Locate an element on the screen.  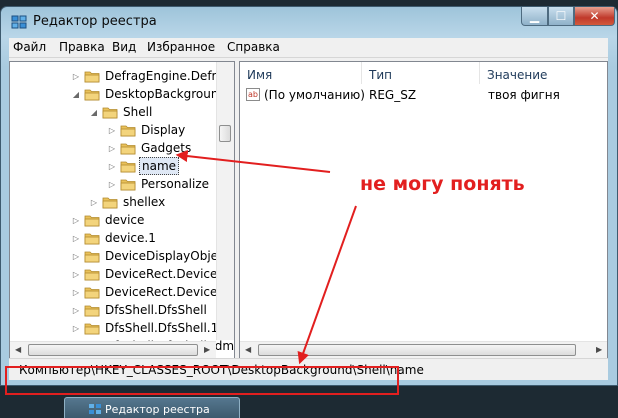
maximize-icon: ☐ is located at coordinates (561, 16).